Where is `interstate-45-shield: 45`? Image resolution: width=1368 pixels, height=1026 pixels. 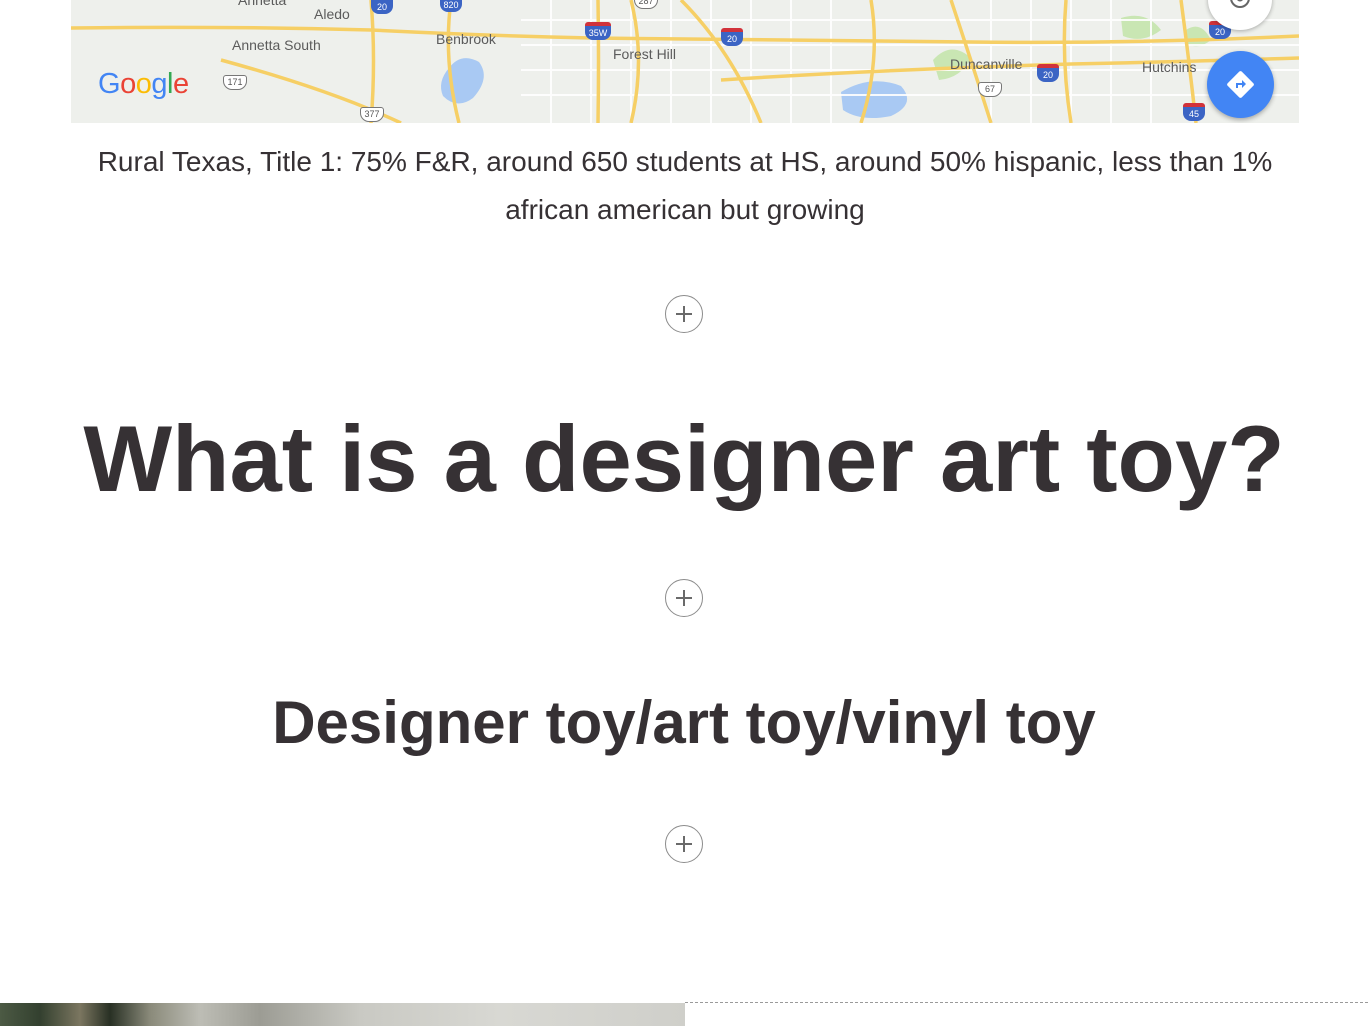 interstate-45-shield: 45 is located at coordinates (1194, 112).